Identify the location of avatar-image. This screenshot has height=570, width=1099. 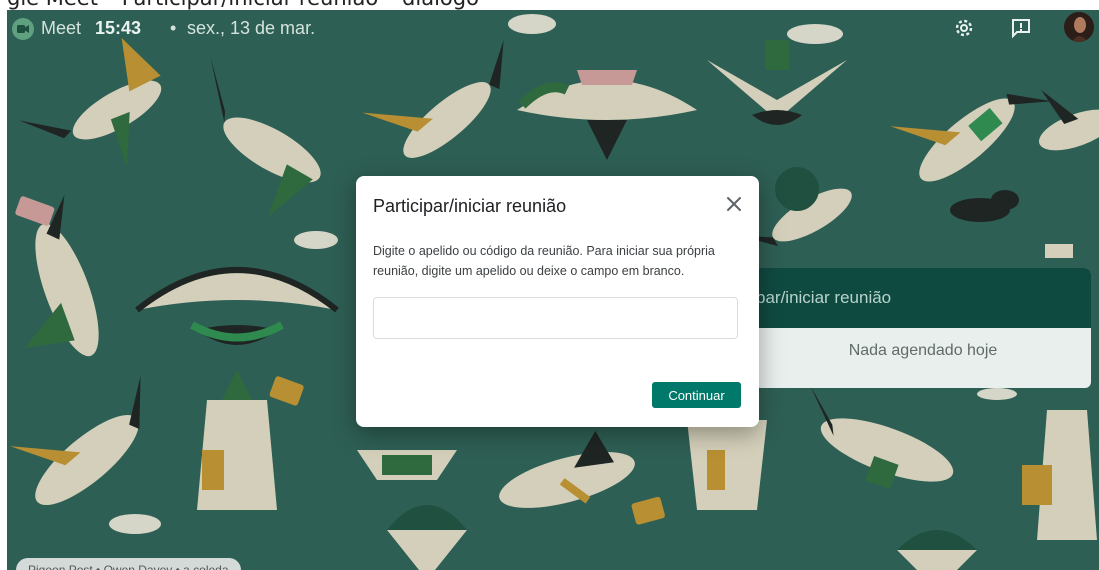
(1079, 27).